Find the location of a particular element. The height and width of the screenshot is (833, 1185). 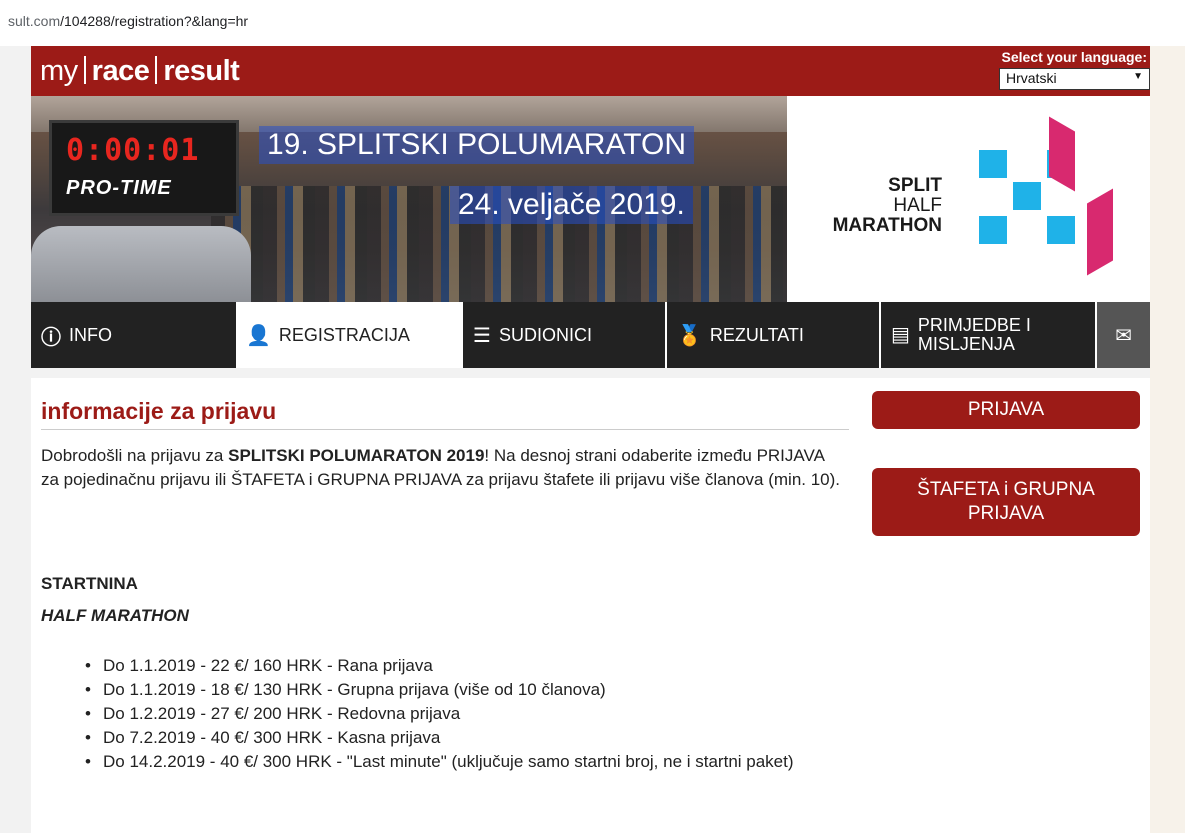

banner-date: 24. veljače 2019. is located at coordinates (571, 205).